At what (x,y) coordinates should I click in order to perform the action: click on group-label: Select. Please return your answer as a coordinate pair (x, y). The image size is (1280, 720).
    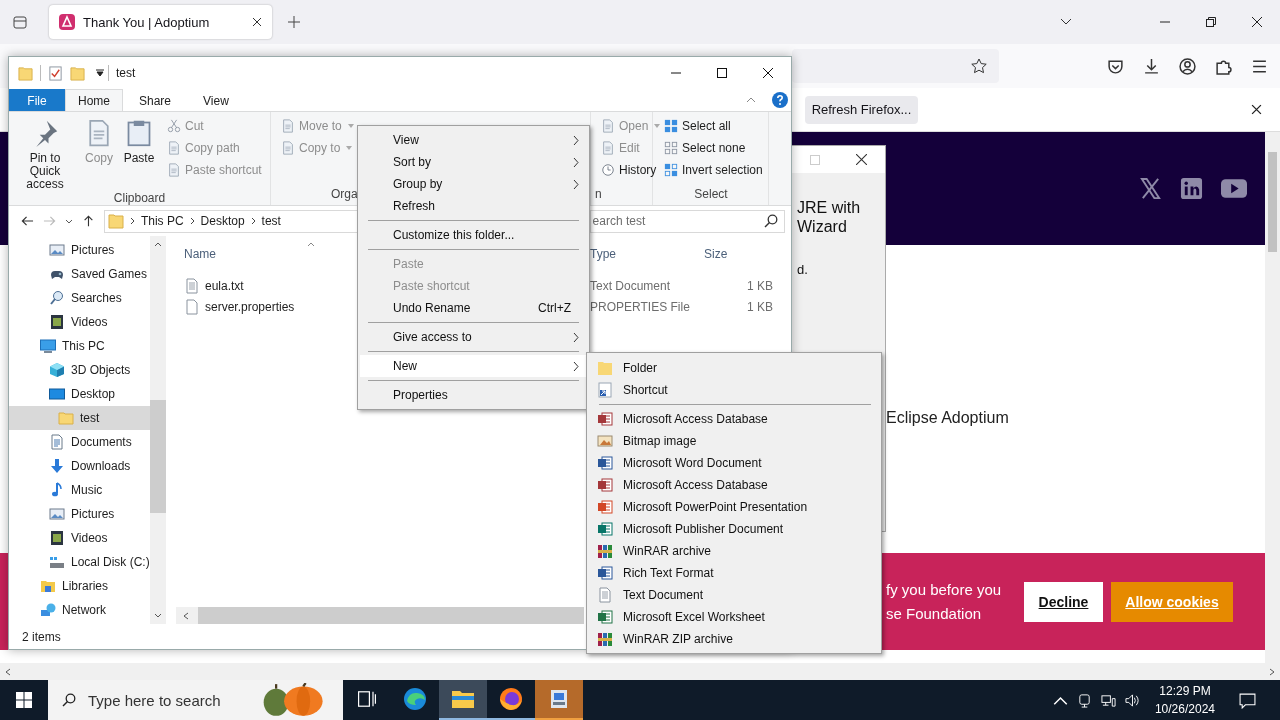
    Looking at the image, I should click on (711, 194).